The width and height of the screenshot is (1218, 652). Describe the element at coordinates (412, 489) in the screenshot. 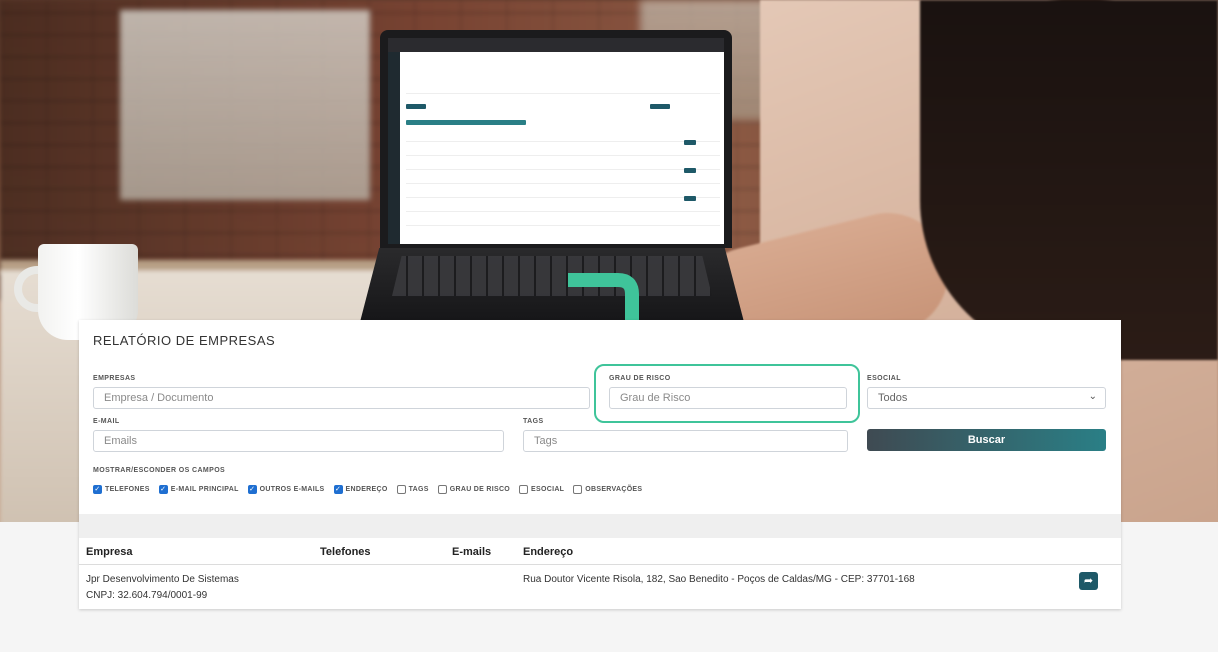

I see `toggle-tags: TAGS` at that location.